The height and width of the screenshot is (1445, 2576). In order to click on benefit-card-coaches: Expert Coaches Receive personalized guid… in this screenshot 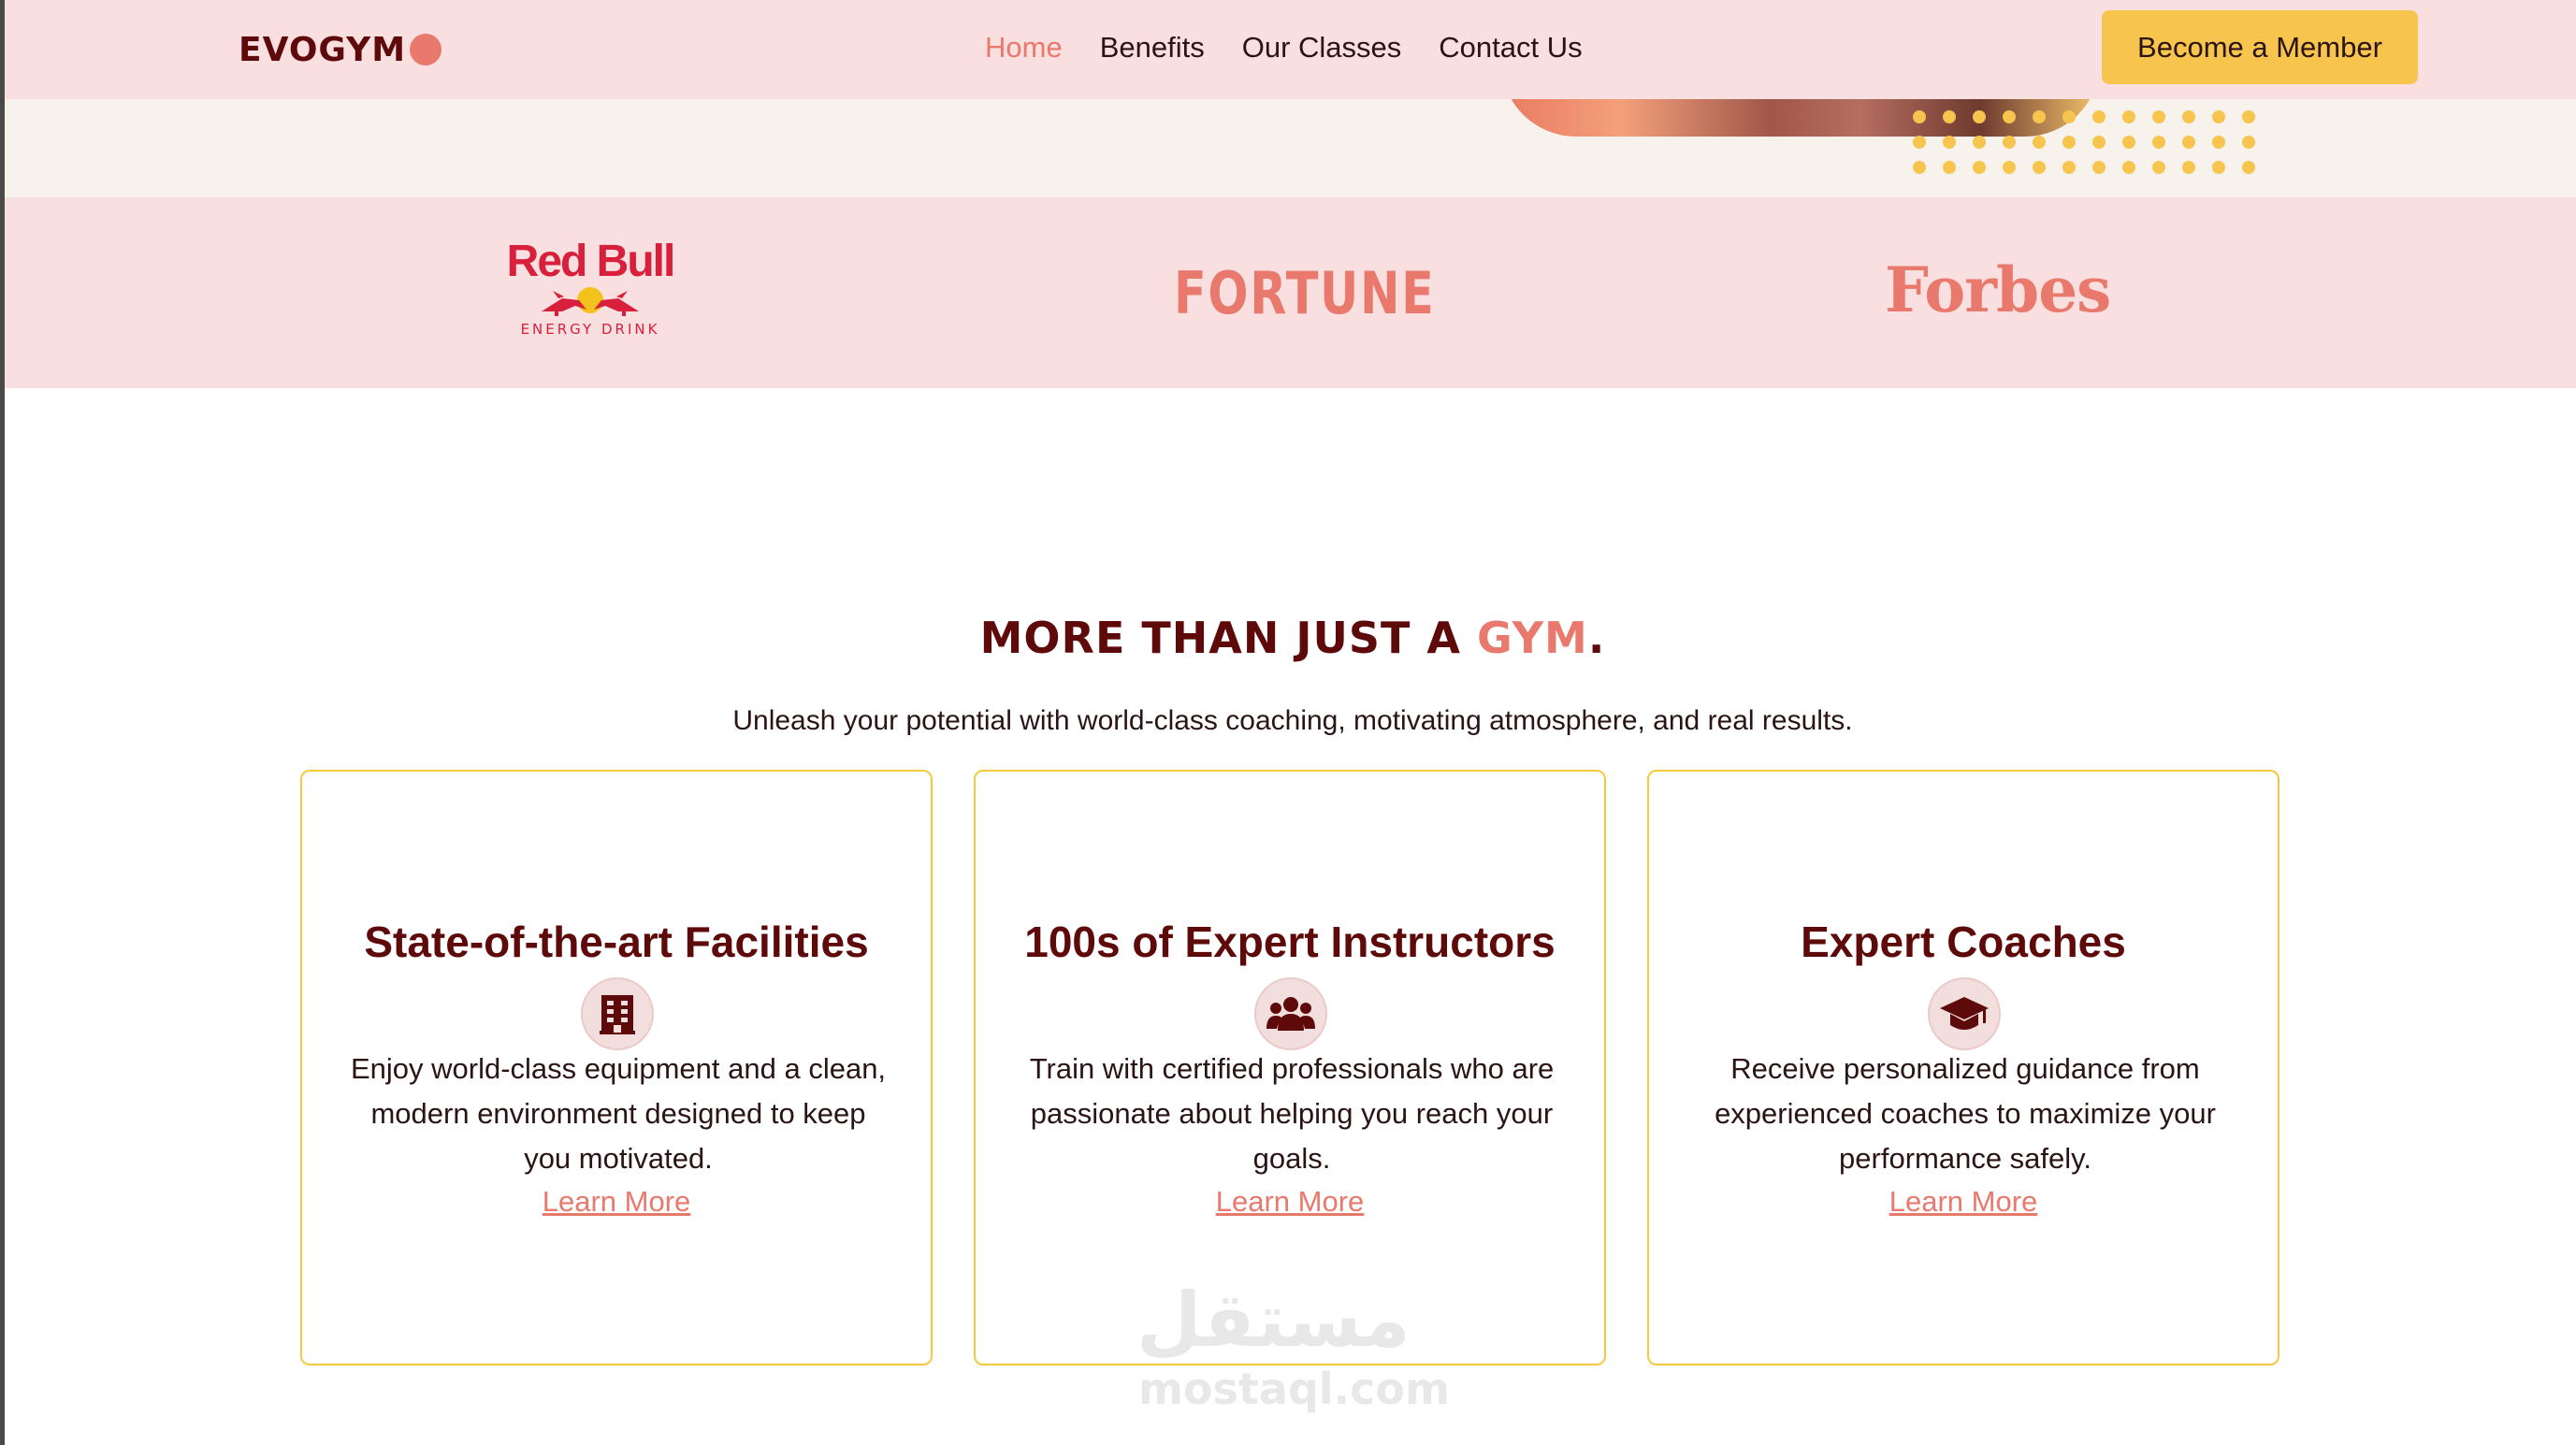, I will do `click(1963, 1068)`.